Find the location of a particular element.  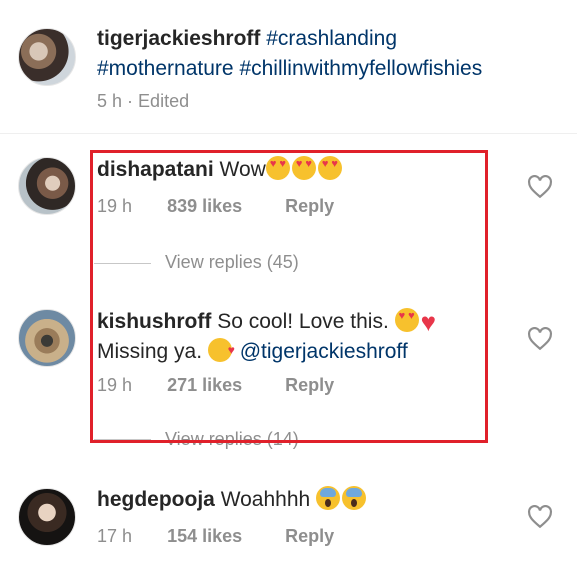

caption-meta: 5 h · Edited is located at coordinates (143, 101).